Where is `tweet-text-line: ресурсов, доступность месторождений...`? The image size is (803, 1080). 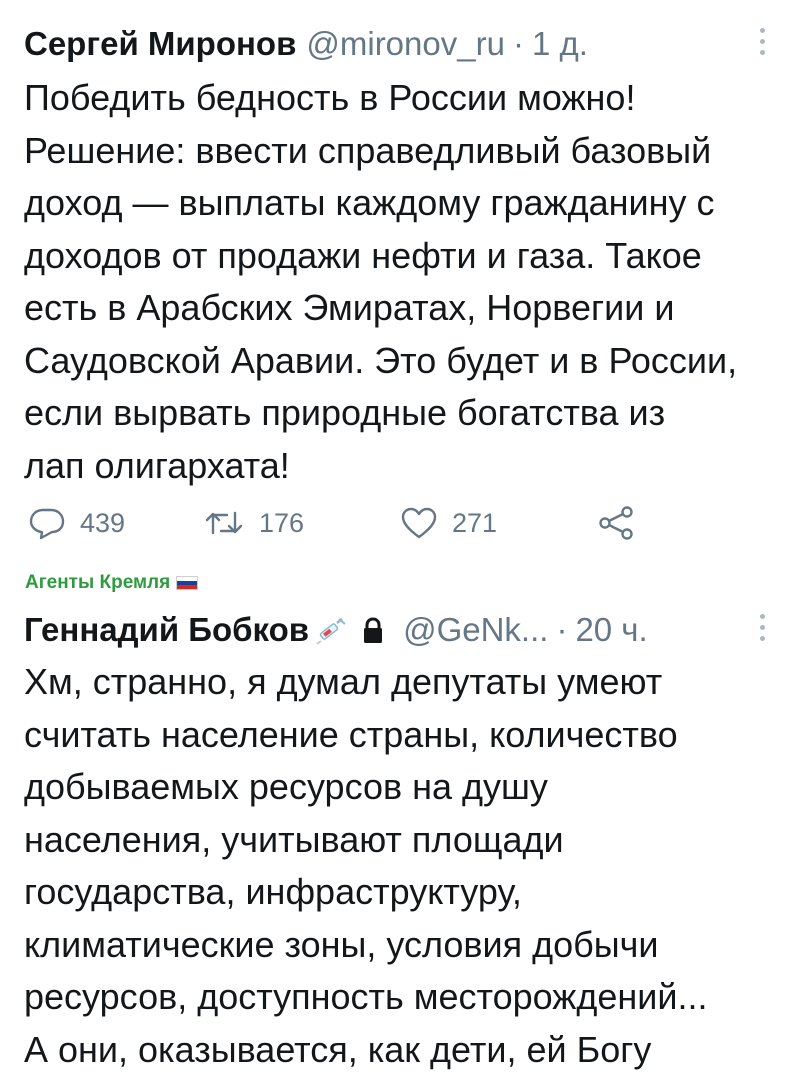
tweet-text-line: ресурсов, доступность месторождений... is located at coordinates (366, 996).